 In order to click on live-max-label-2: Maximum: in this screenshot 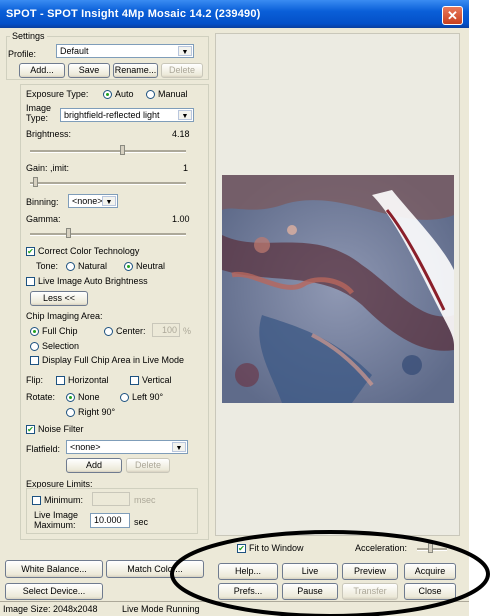, I will do `click(55, 525)`.